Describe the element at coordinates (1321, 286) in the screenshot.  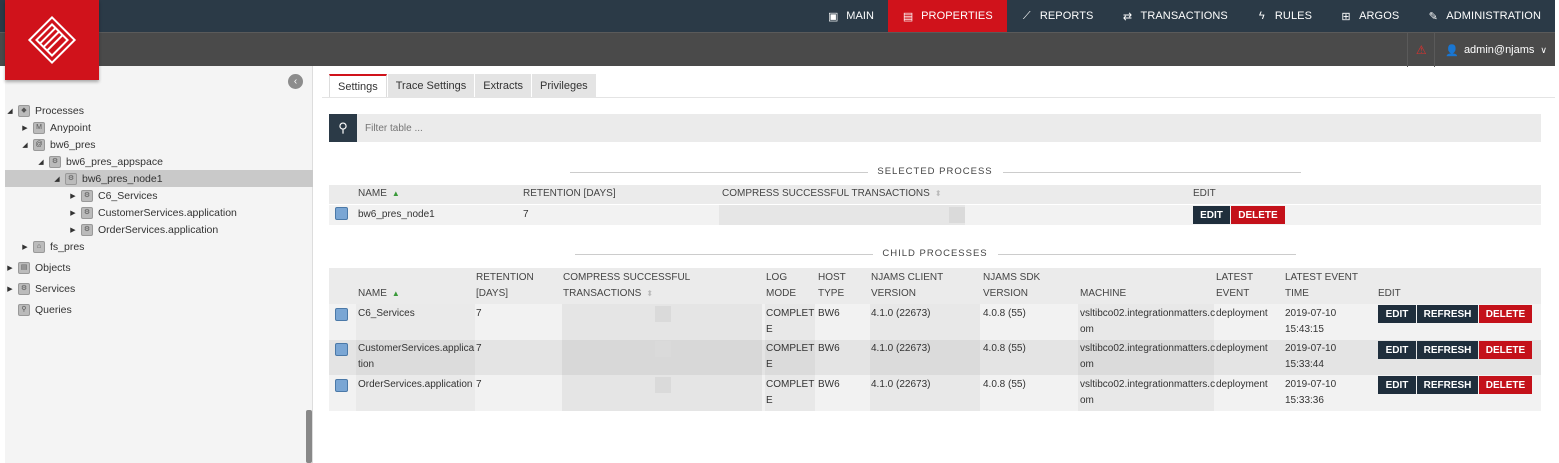
I see `col-latest-event-time: LATEST EVENT TIME` at that location.